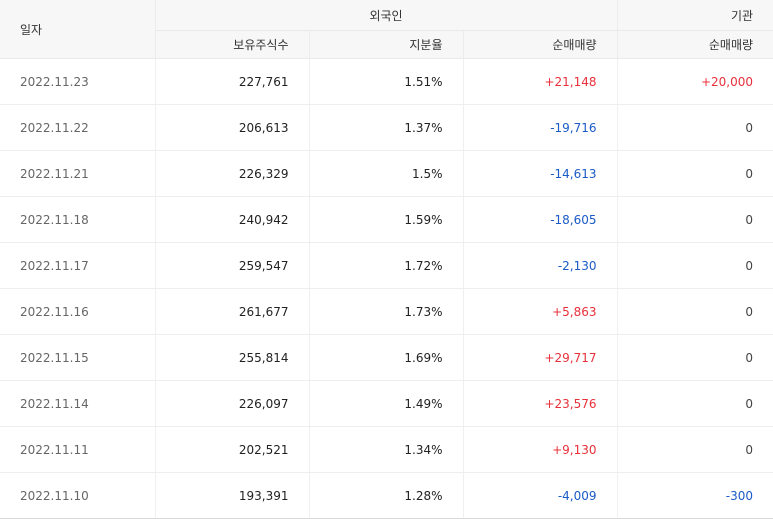 This screenshot has height=519, width=773. I want to click on holdings-cell: 206,613, so click(232, 127).